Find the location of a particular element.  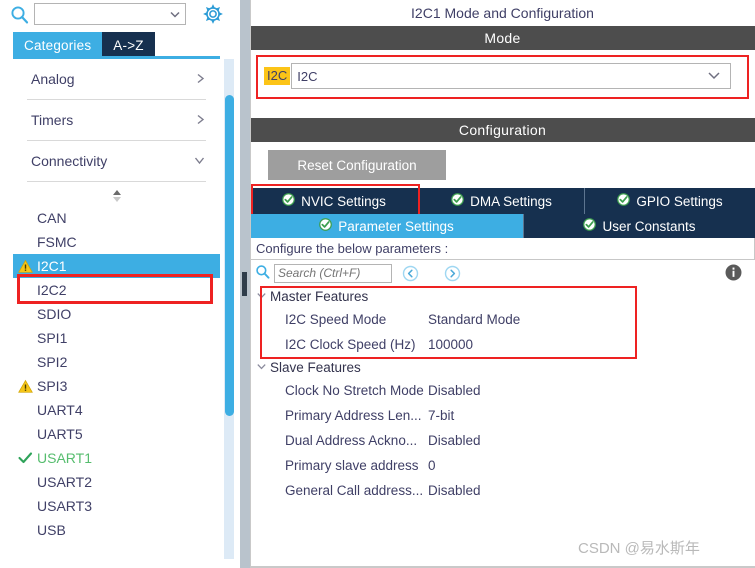

param-row-i2c-speed-mode: I2C Speed Mode Standard Mode is located at coordinates (502, 319).